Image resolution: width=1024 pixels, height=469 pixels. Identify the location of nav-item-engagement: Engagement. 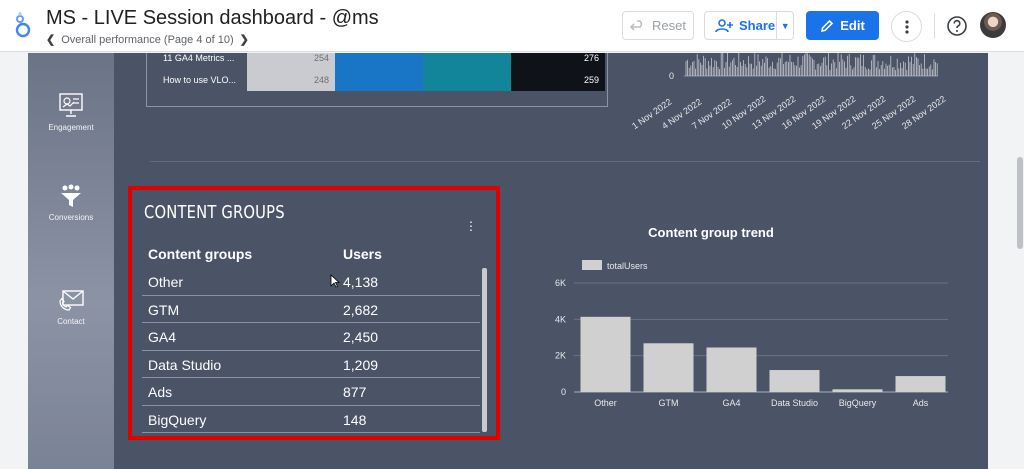
(71, 111).